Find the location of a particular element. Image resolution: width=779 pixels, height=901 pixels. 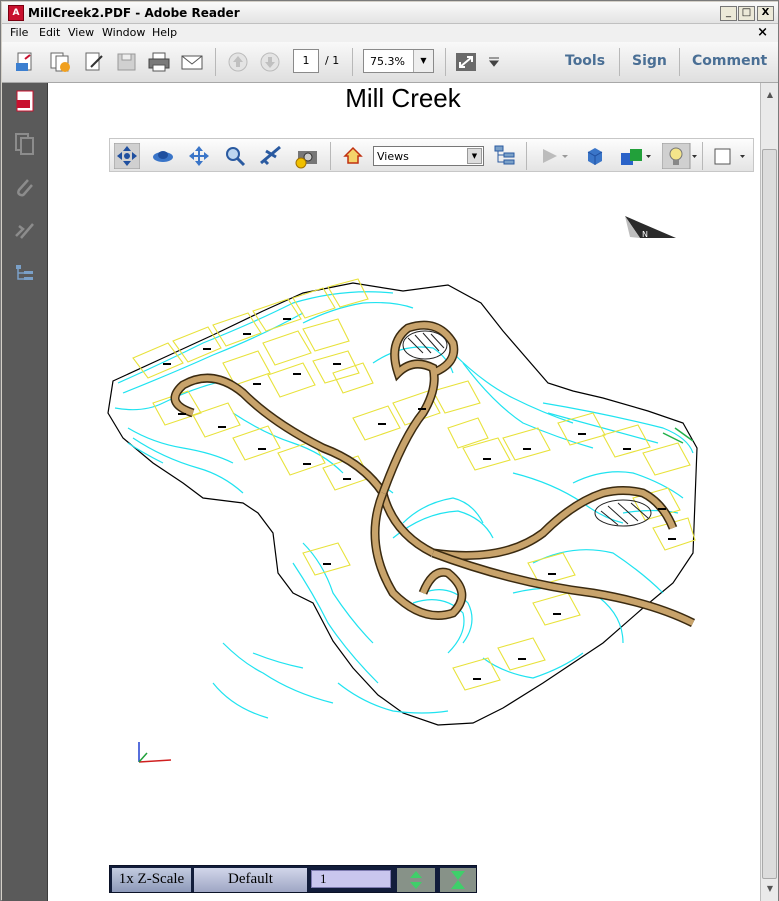

page-total: / 1 is located at coordinates (332, 60).